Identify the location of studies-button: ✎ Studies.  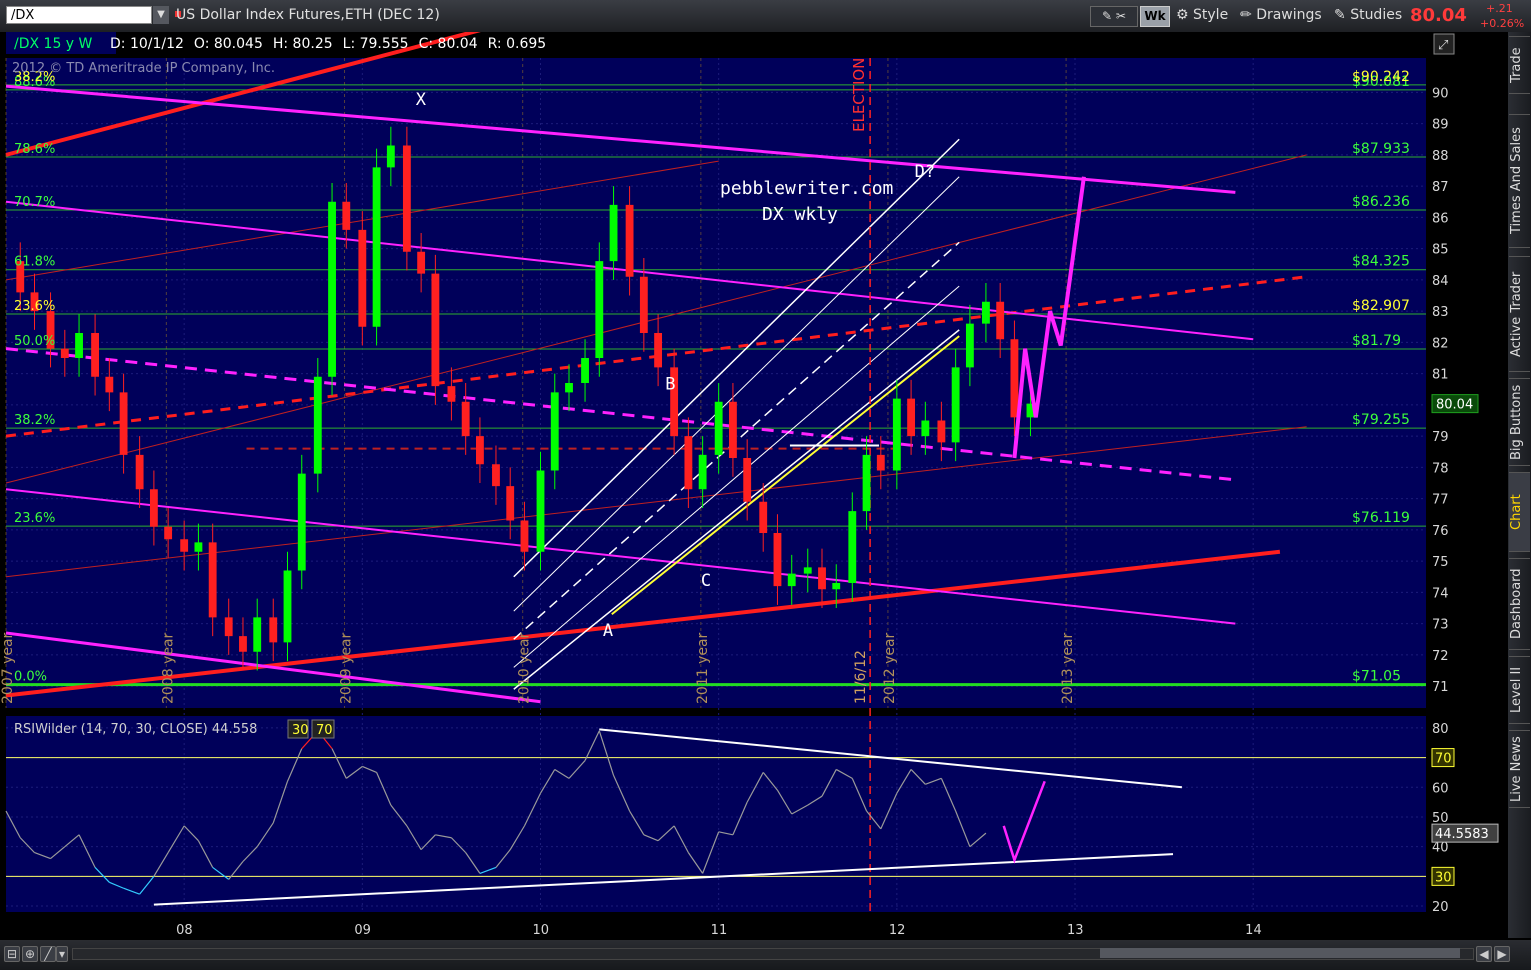
(1368, 15).